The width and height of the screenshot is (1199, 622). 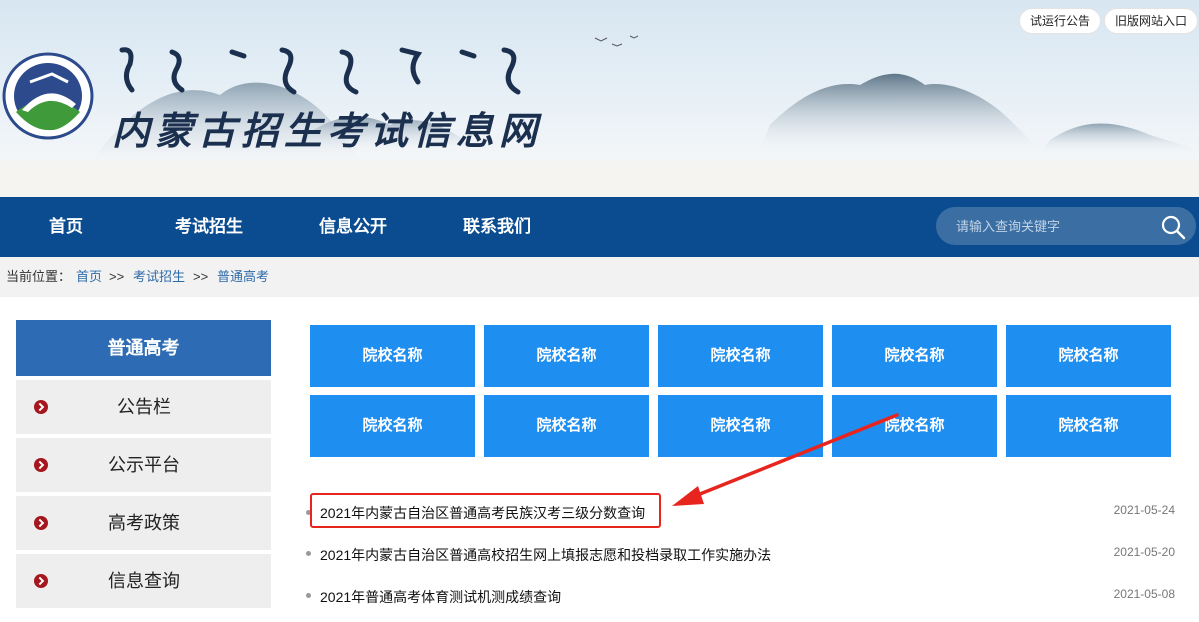 I want to click on news-date: 2021-05-20, so click(x=1144, y=552).